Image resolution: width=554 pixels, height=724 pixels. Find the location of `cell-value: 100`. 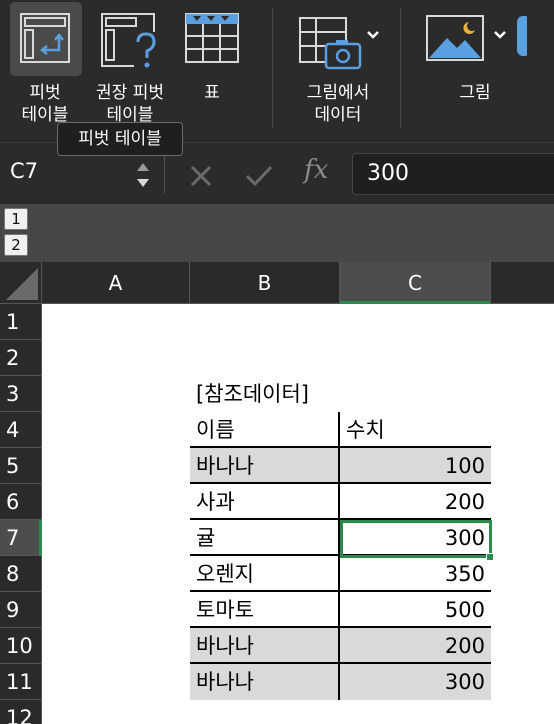

cell-value: 100 is located at coordinates (415, 466).